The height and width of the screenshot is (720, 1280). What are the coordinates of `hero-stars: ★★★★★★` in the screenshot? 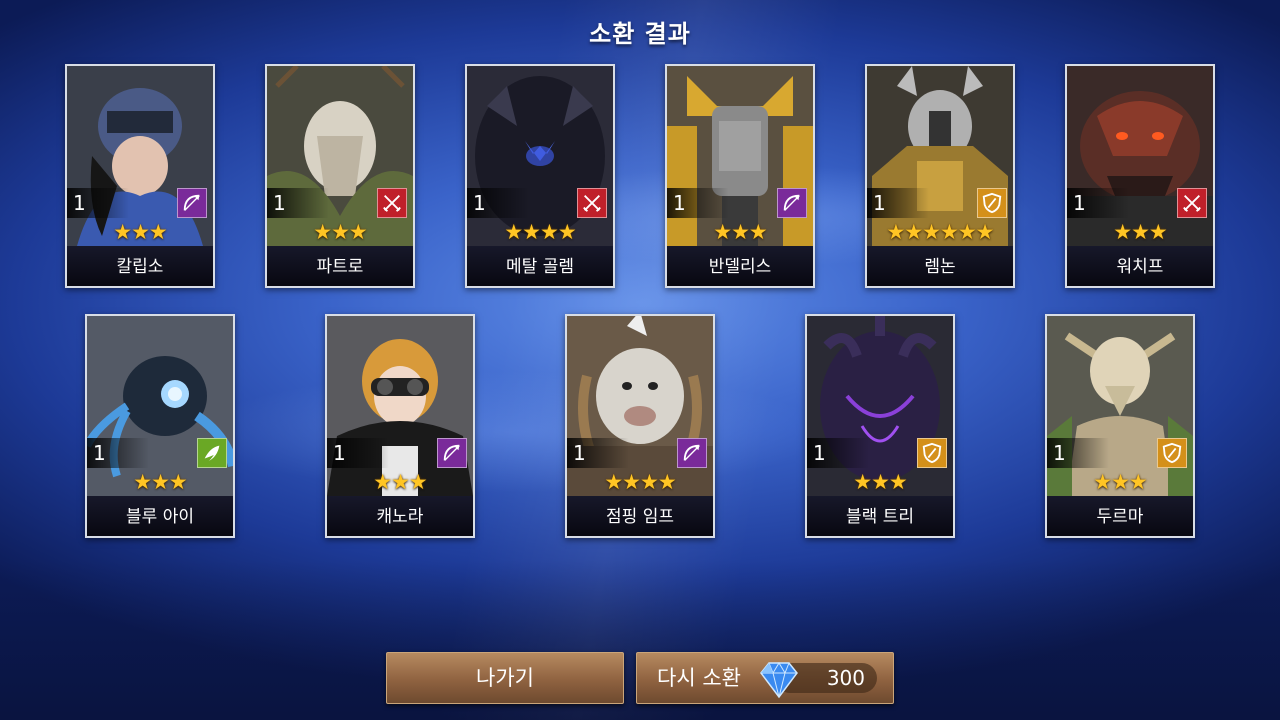 It's located at (940, 232).